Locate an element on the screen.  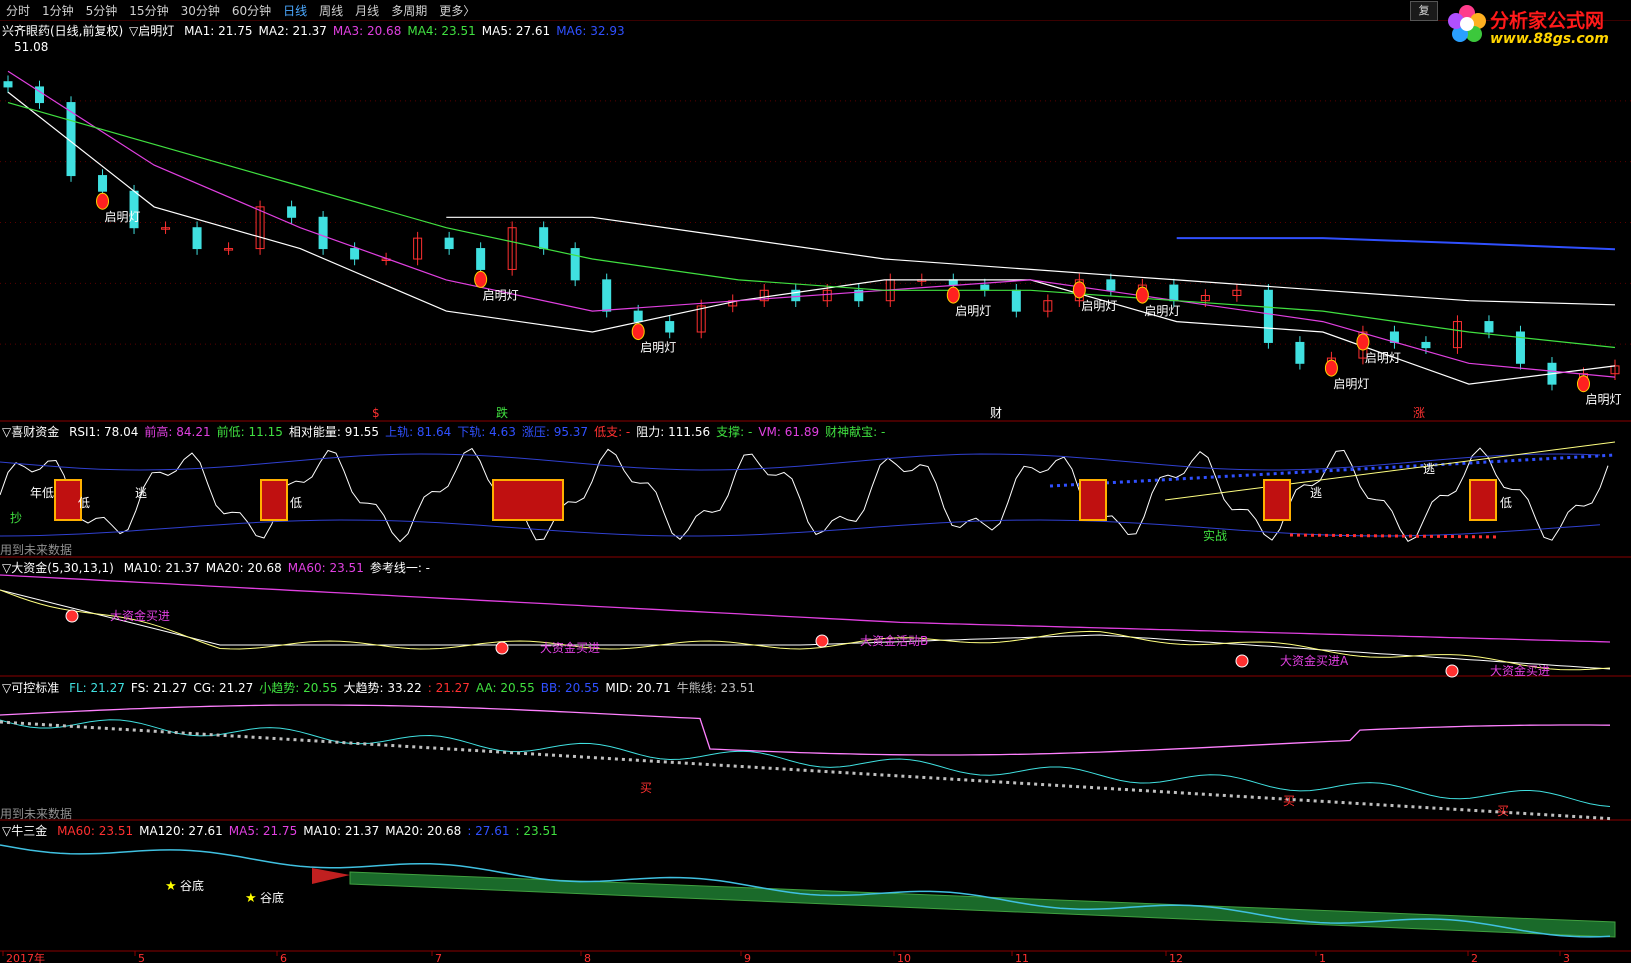
bull-title: ▽牛三金 is located at coordinates (24, 831).